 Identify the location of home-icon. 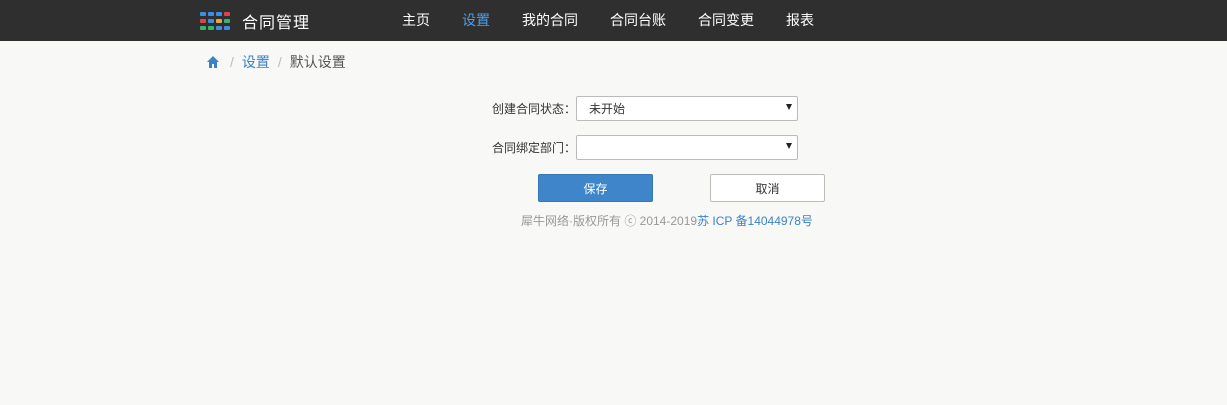
(213, 62).